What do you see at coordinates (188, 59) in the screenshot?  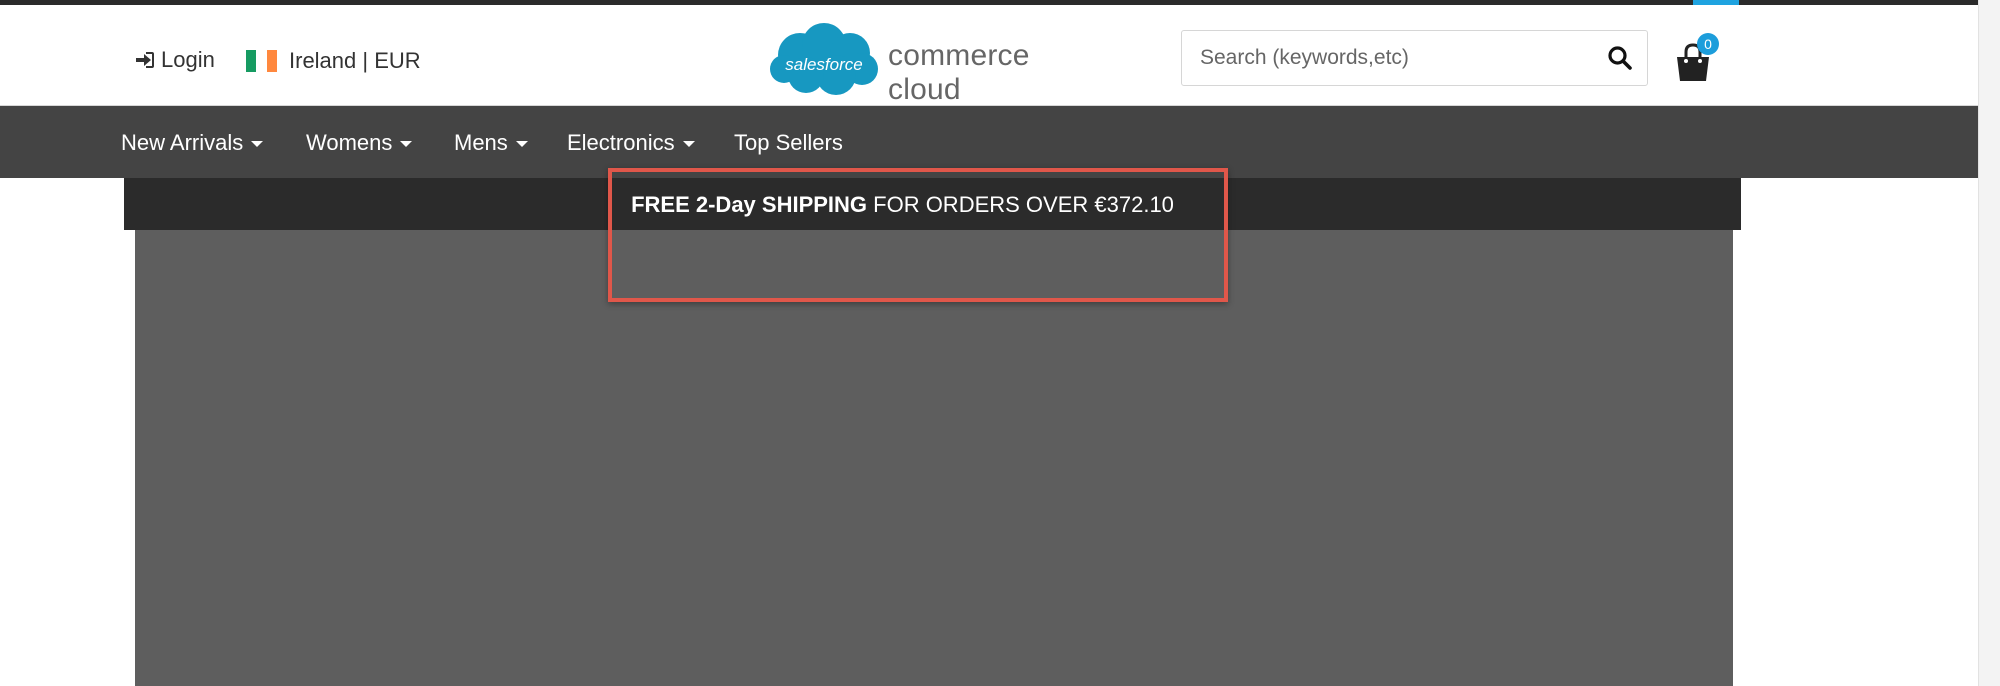 I see `login-label: Login` at bounding box center [188, 59].